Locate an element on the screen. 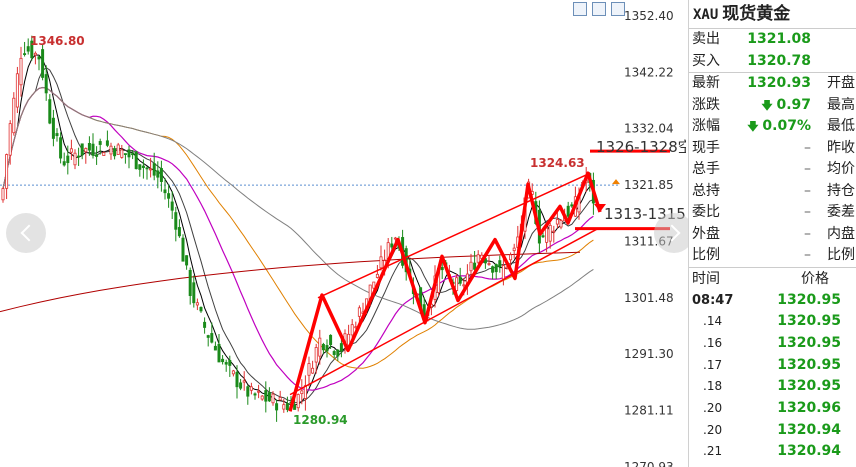 This screenshot has height=467, width=856. quote-row-number: 0.07% is located at coordinates (786, 126).